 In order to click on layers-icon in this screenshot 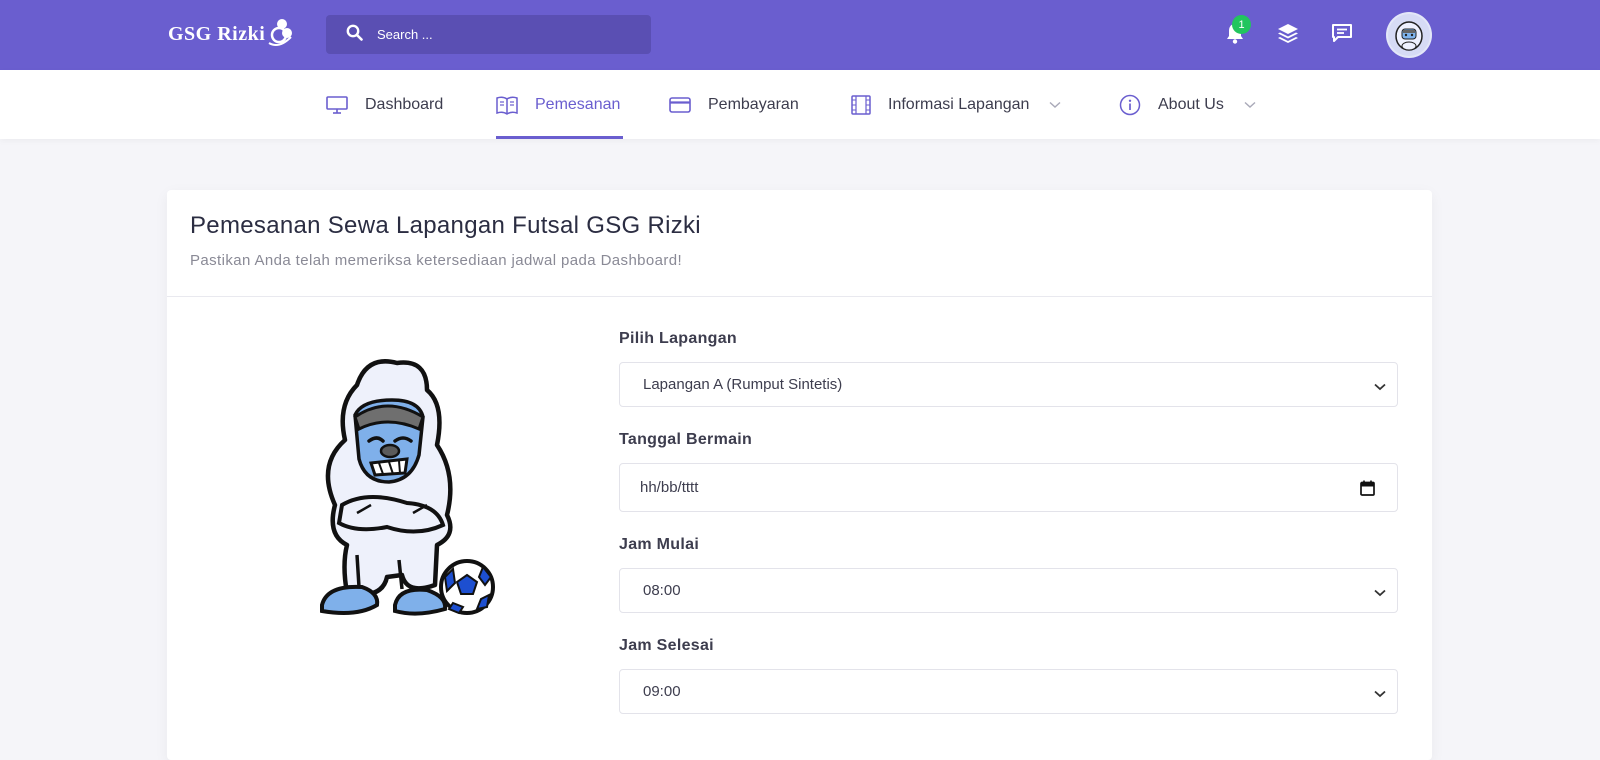, I will do `click(1288, 35)`.